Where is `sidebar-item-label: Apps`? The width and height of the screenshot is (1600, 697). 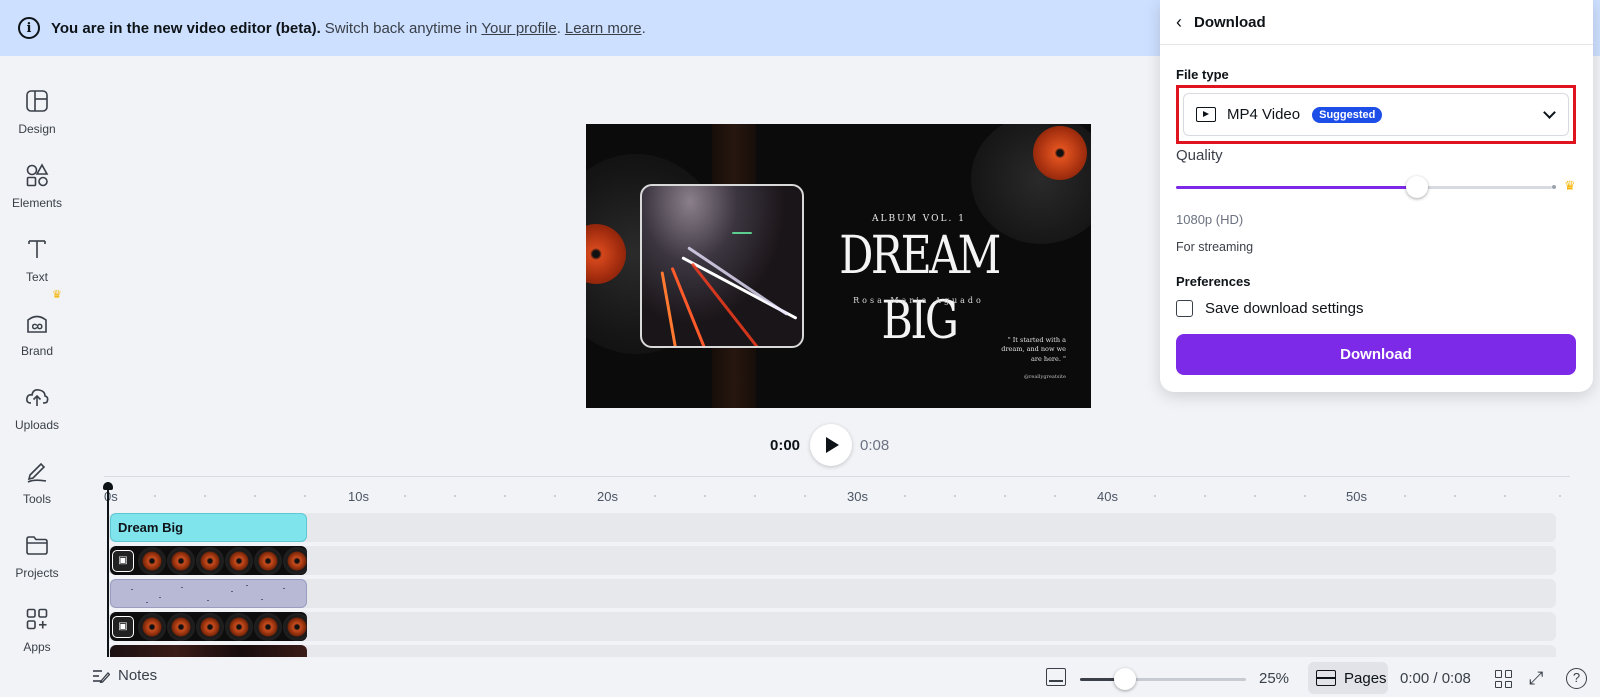
sidebar-item-label: Apps is located at coordinates (37, 647).